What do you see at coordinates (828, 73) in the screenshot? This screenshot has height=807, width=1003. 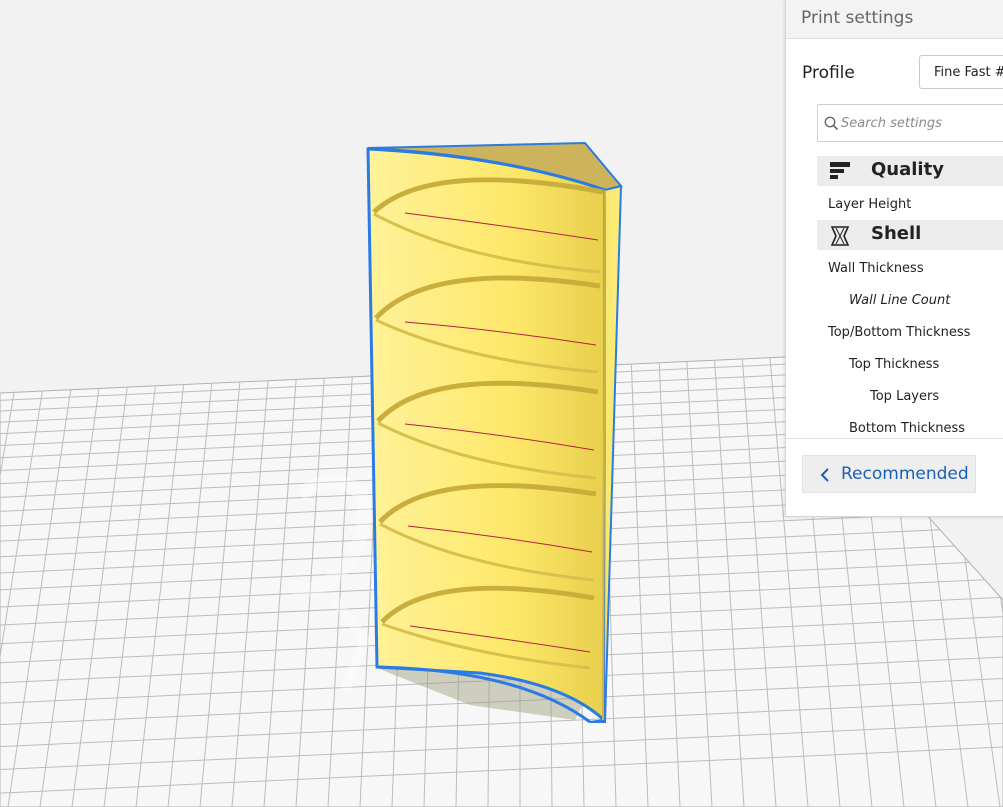 I see `profile-label: Profile` at bounding box center [828, 73].